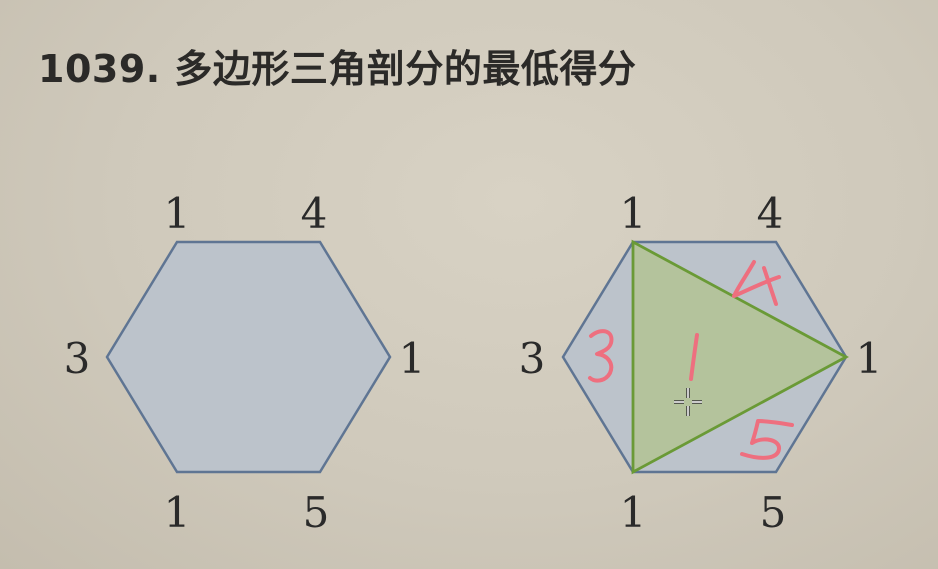 The width and height of the screenshot is (938, 569). What do you see at coordinates (316, 512) in the screenshot?
I see `left-hexagon-label-bottom-right: 5` at bounding box center [316, 512].